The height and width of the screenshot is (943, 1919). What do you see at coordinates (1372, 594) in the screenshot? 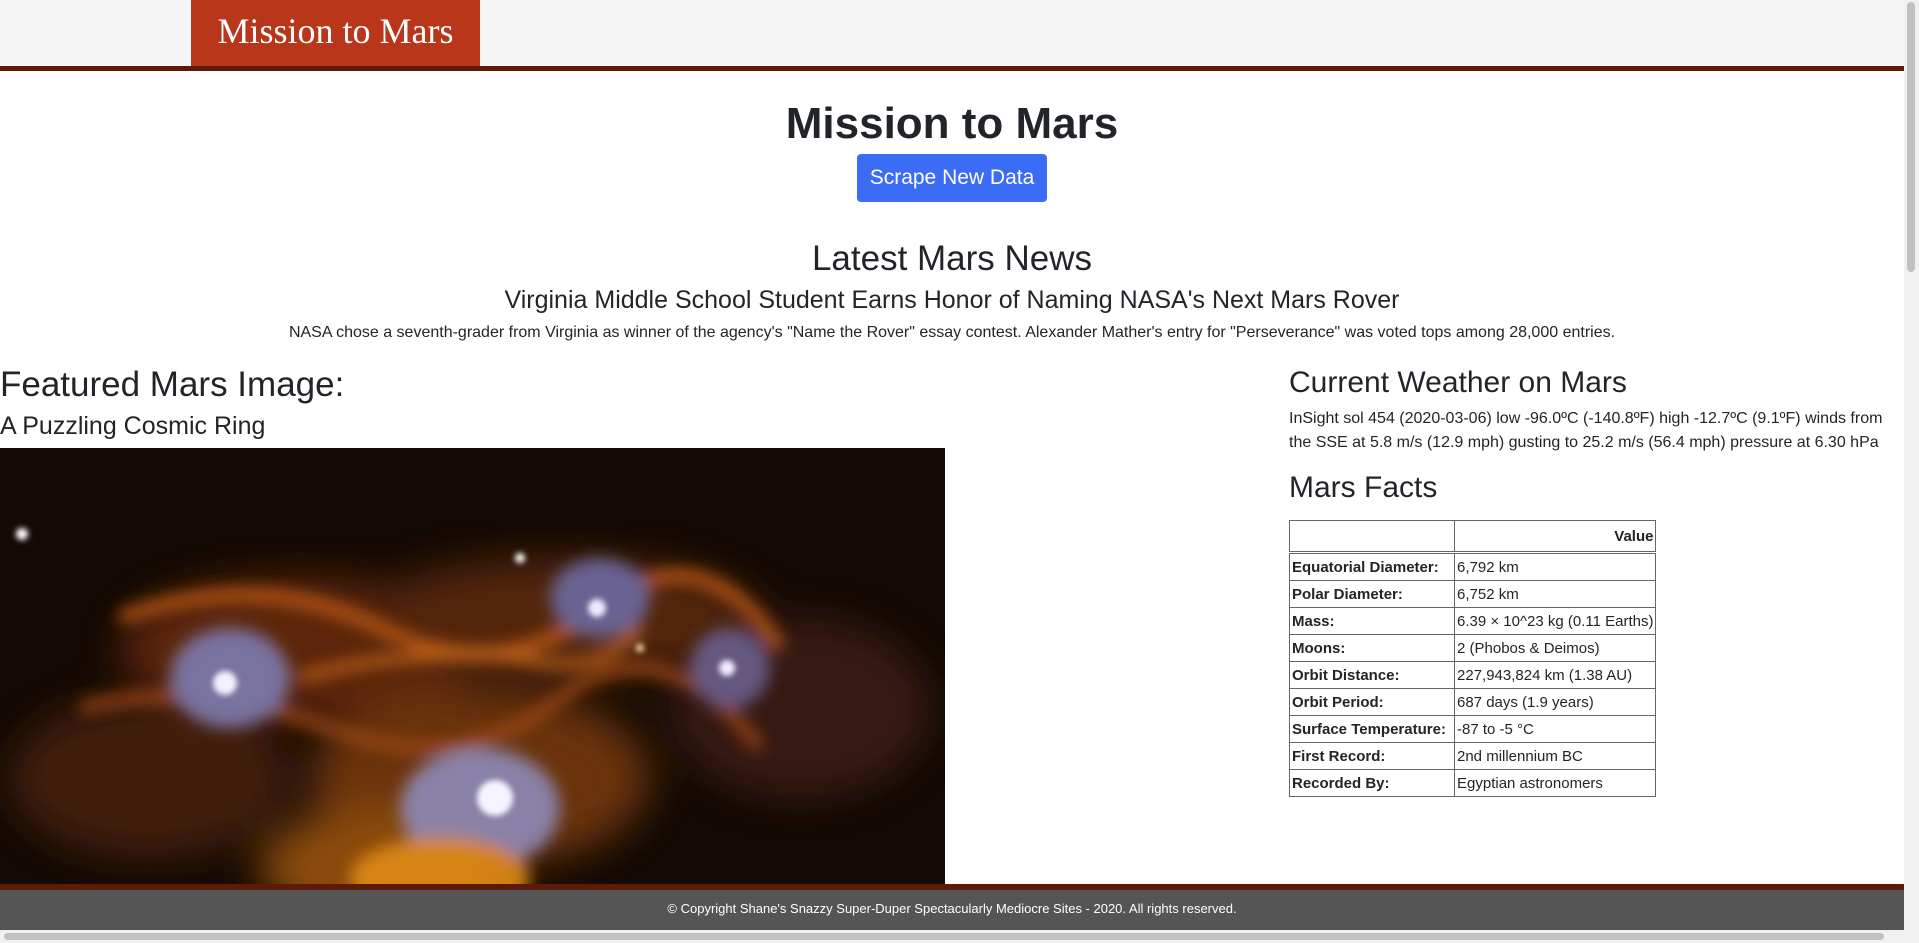
I see `fact-label: Polar Diameter:` at bounding box center [1372, 594].